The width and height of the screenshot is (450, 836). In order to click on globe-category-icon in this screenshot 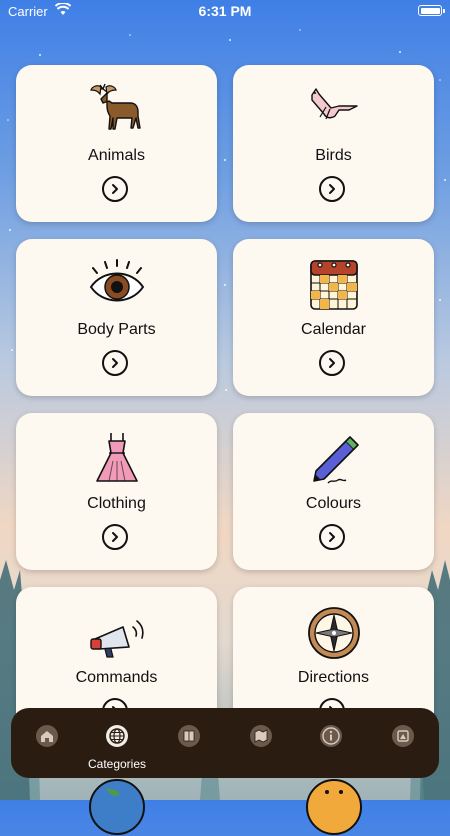, I will do `click(117, 807)`.